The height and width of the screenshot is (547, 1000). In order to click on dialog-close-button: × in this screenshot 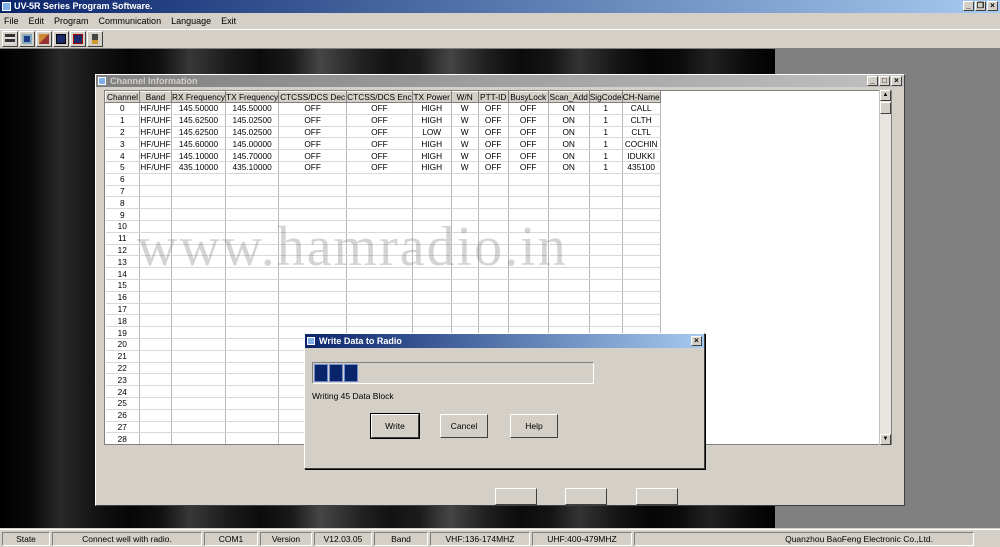, I will do `click(696, 341)`.